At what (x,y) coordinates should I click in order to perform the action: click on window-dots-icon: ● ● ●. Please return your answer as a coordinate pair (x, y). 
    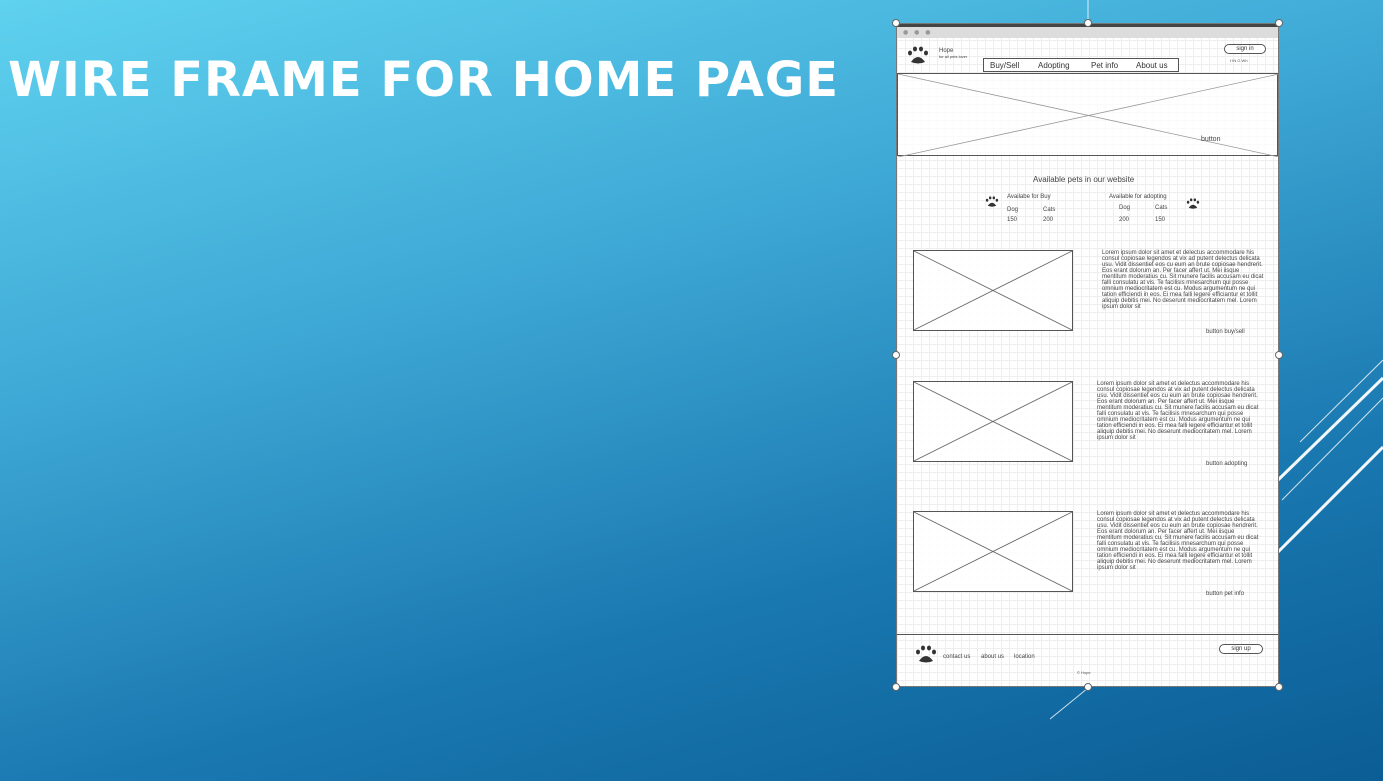
    Looking at the image, I should click on (918, 32).